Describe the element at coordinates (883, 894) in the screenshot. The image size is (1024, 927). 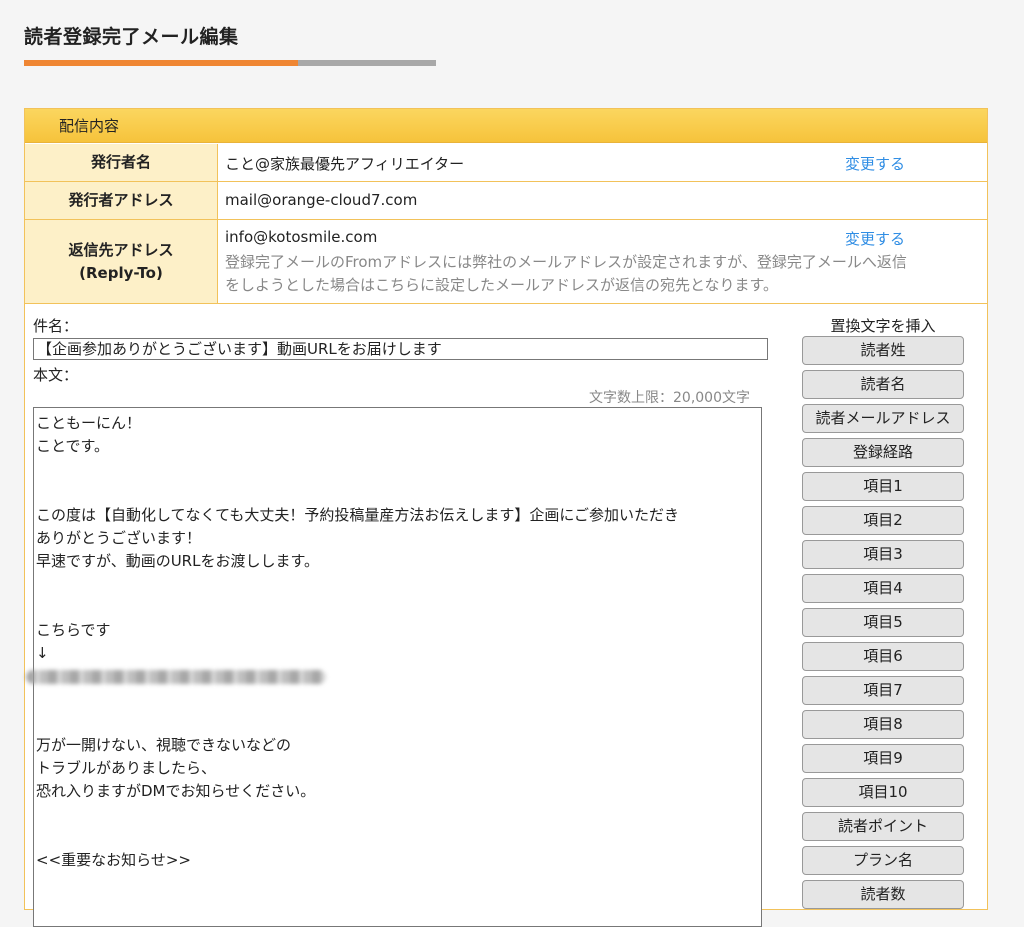
I see `insert-reader-count-button: 読者数` at that location.